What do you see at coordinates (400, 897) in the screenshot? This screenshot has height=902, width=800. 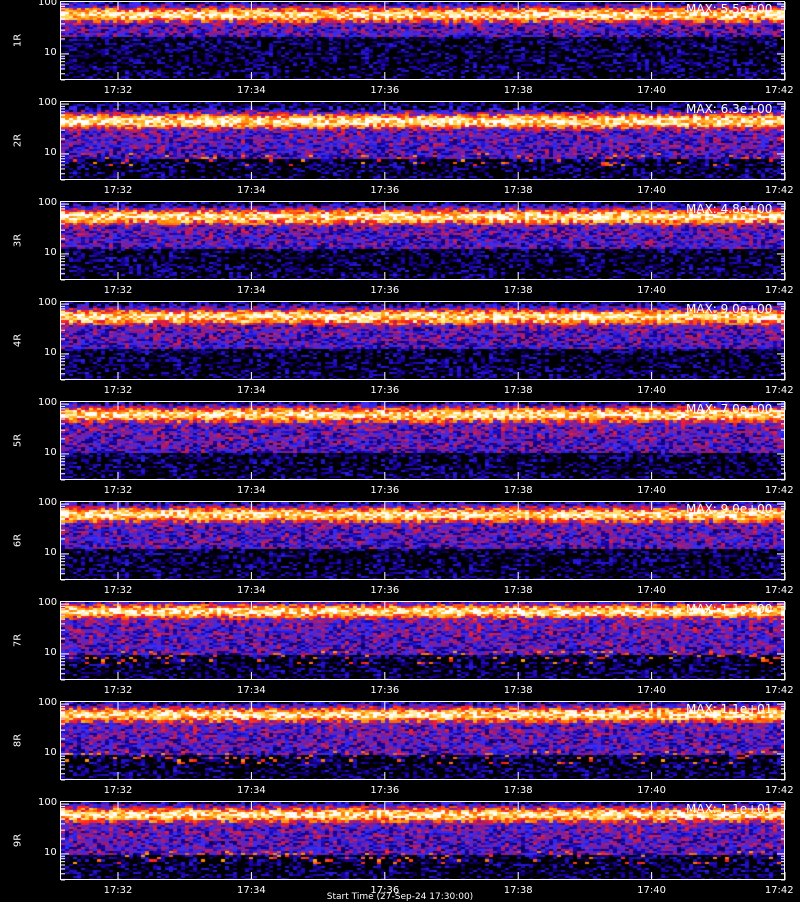 I see `footer-start-time: Start Time (27-Sep-24 17:30:00)` at bounding box center [400, 897].